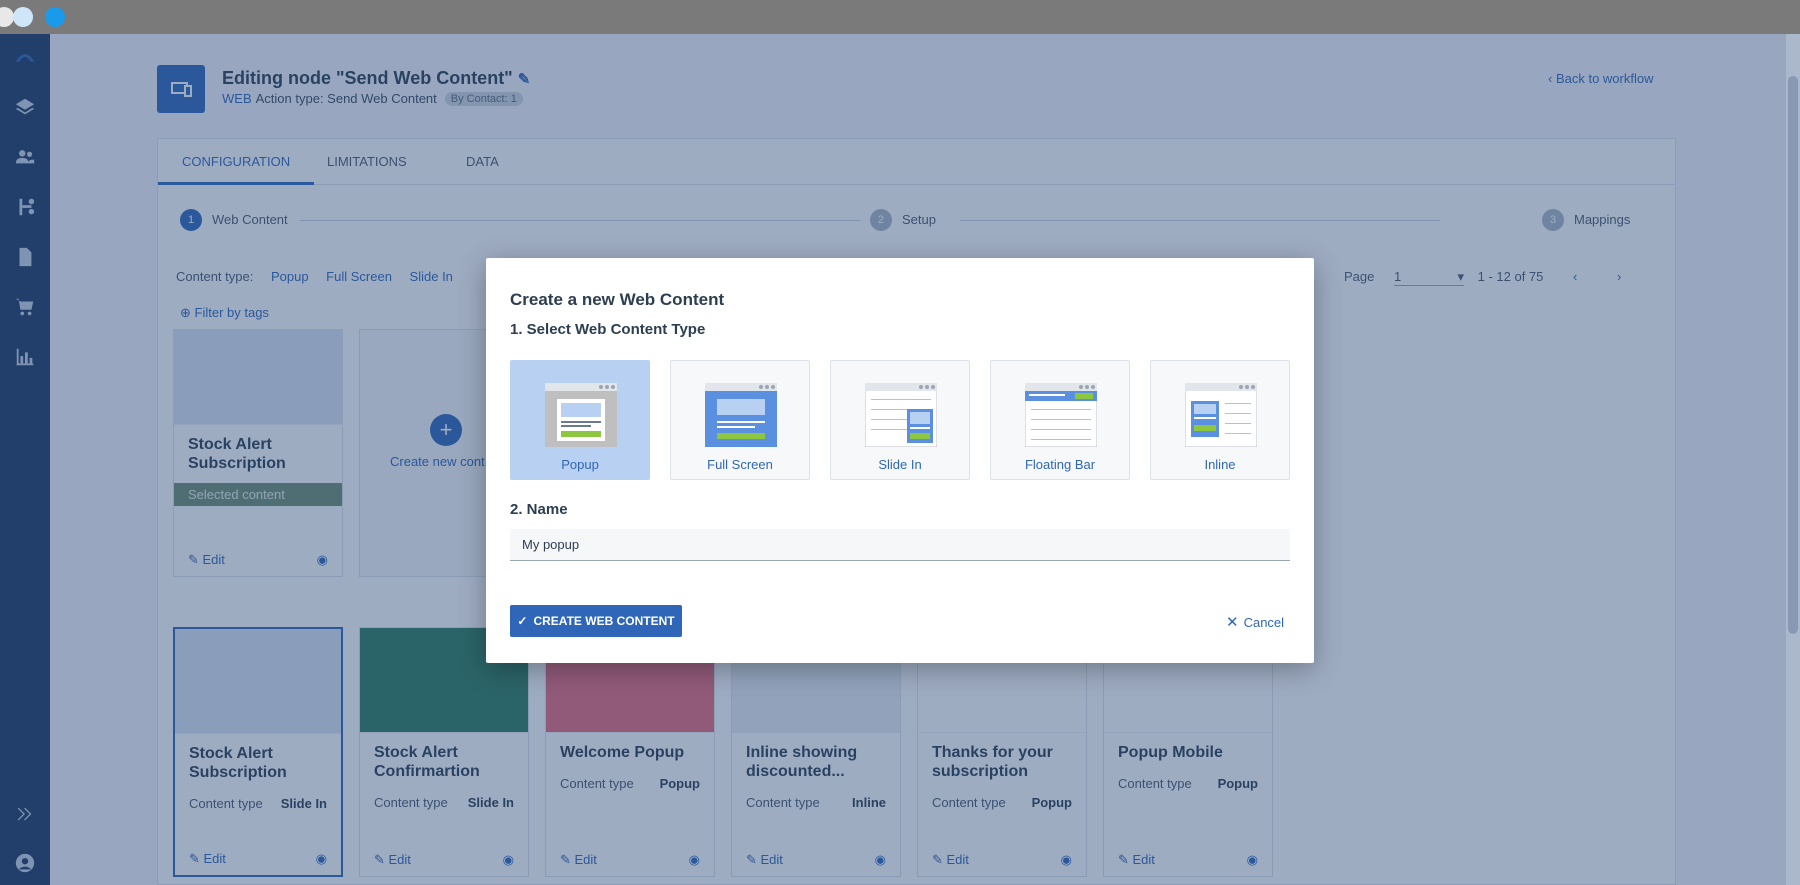 Image resolution: width=1800 pixels, height=885 pixels. Describe the element at coordinates (1232, 622) in the screenshot. I see `close-icon: ✕` at that location.